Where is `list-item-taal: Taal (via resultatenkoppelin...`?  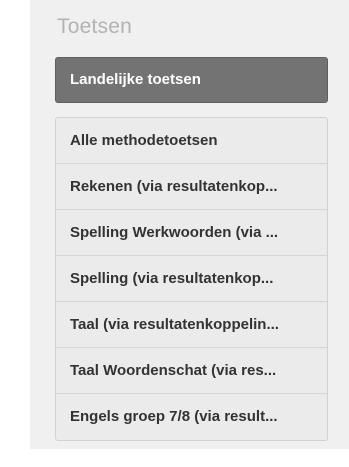 list-item-taal: Taal (via resultatenkoppelin... is located at coordinates (191, 325).